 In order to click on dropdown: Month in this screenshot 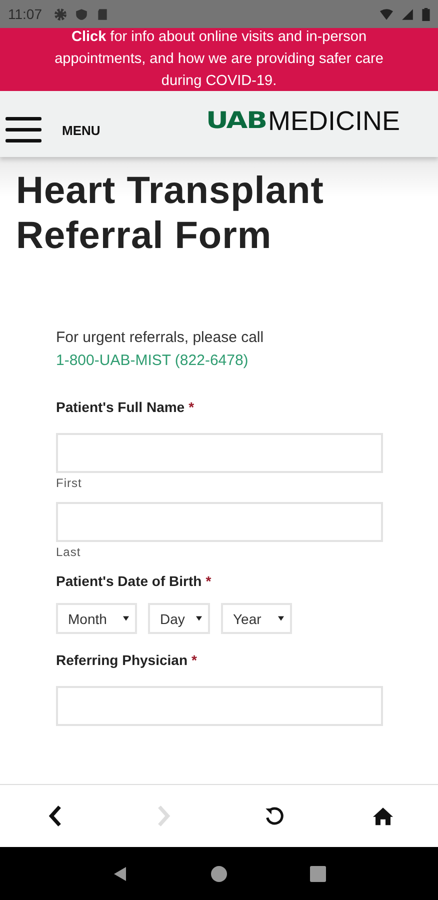, I will do `click(96, 618)`.